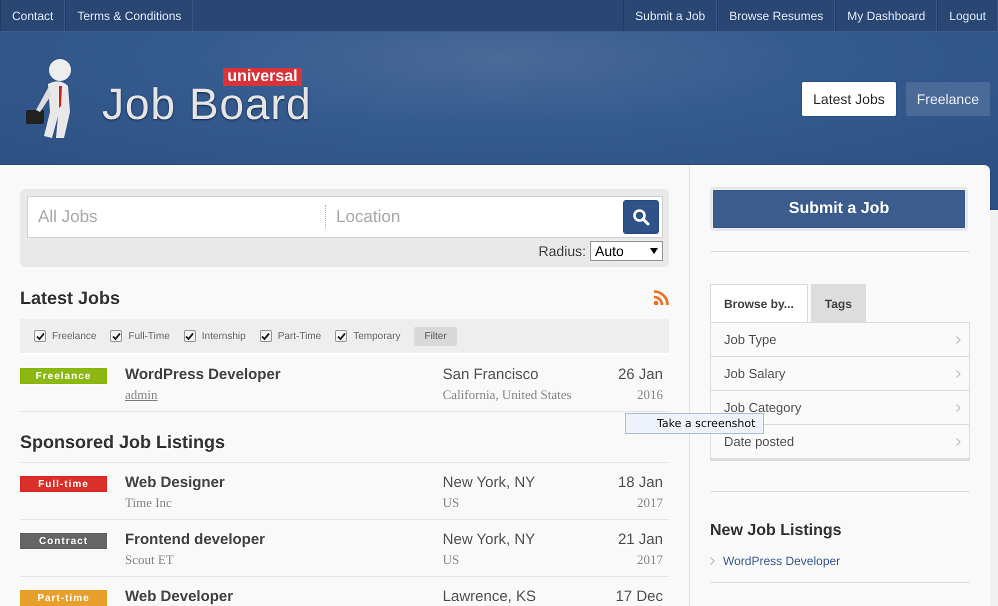 The image size is (998, 606). What do you see at coordinates (654, 251) in the screenshot?
I see `caret-icon` at bounding box center [654, 251].